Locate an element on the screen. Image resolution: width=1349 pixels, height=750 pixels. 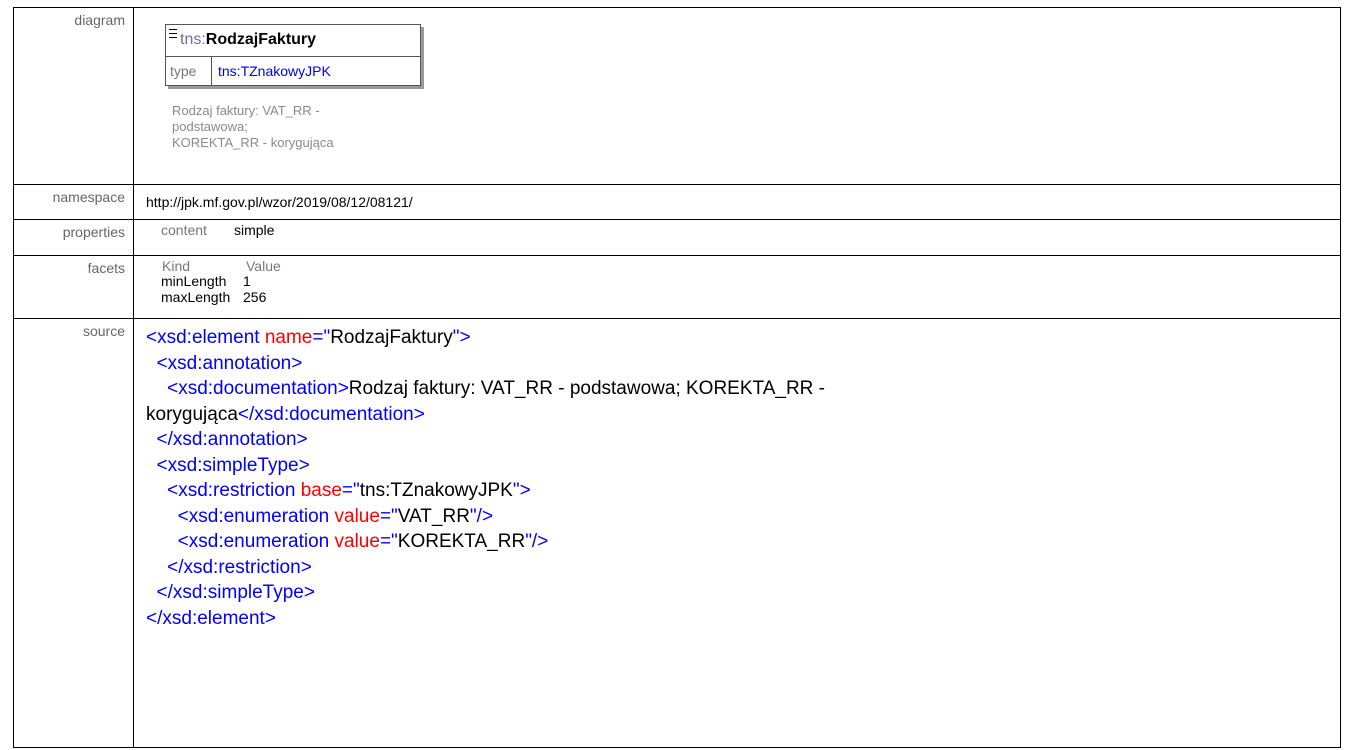
element-prefix: tns: is located at coordinates (193, 39).